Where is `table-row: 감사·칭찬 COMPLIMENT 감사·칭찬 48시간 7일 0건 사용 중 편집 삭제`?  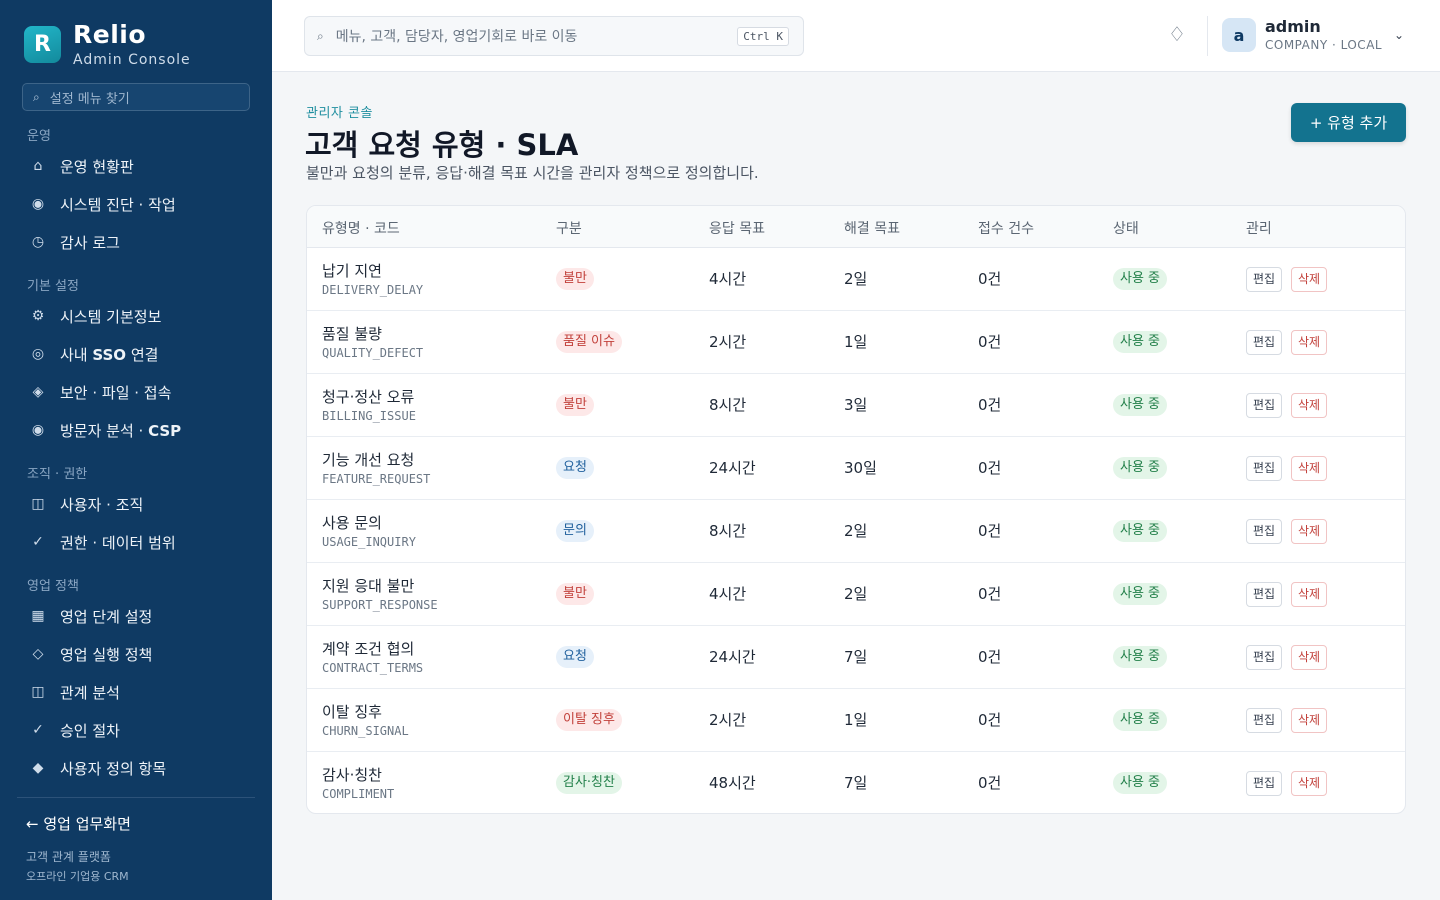
table-row: 감사·칭찬 COMPLIMENT 감사·칭찬 48시간 7일 0건 사용 중 편집 삭제 is located at coordinates (856, 782).